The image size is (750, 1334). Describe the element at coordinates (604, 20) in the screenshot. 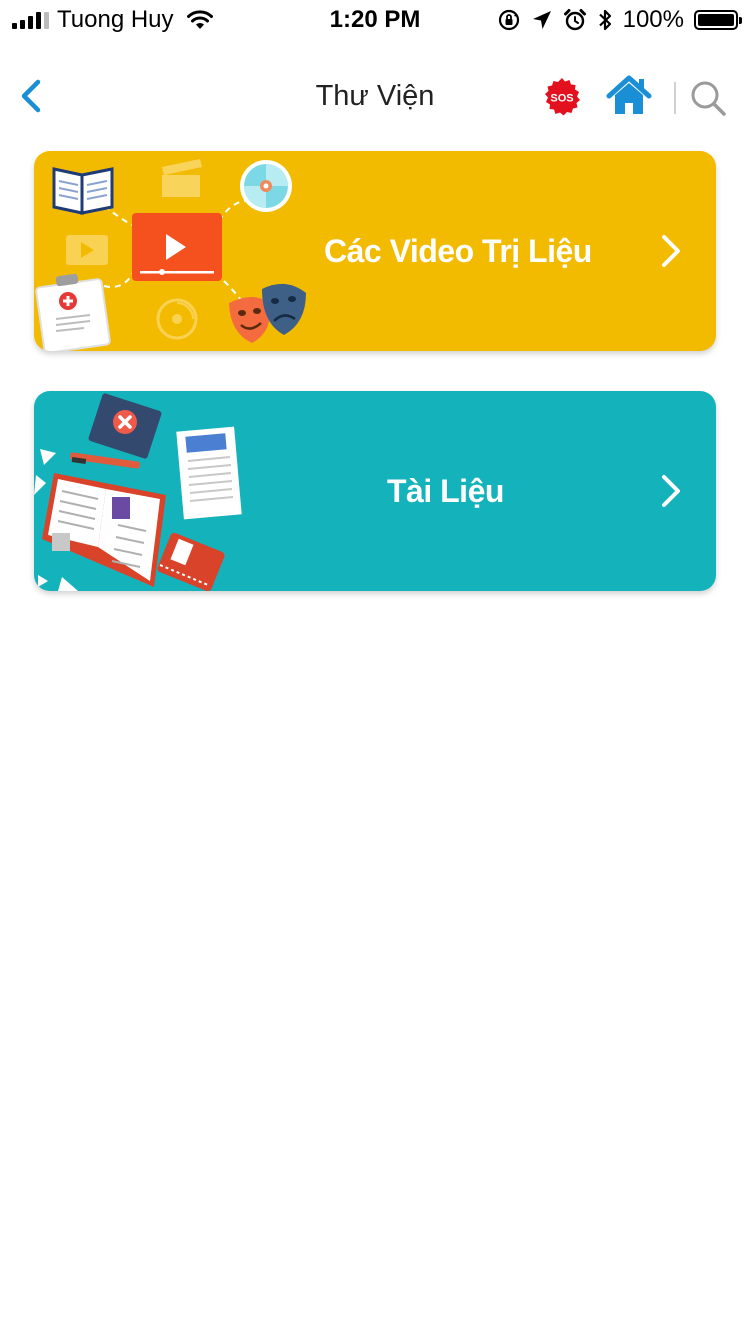

I see `bluetooth-icon` at that location.